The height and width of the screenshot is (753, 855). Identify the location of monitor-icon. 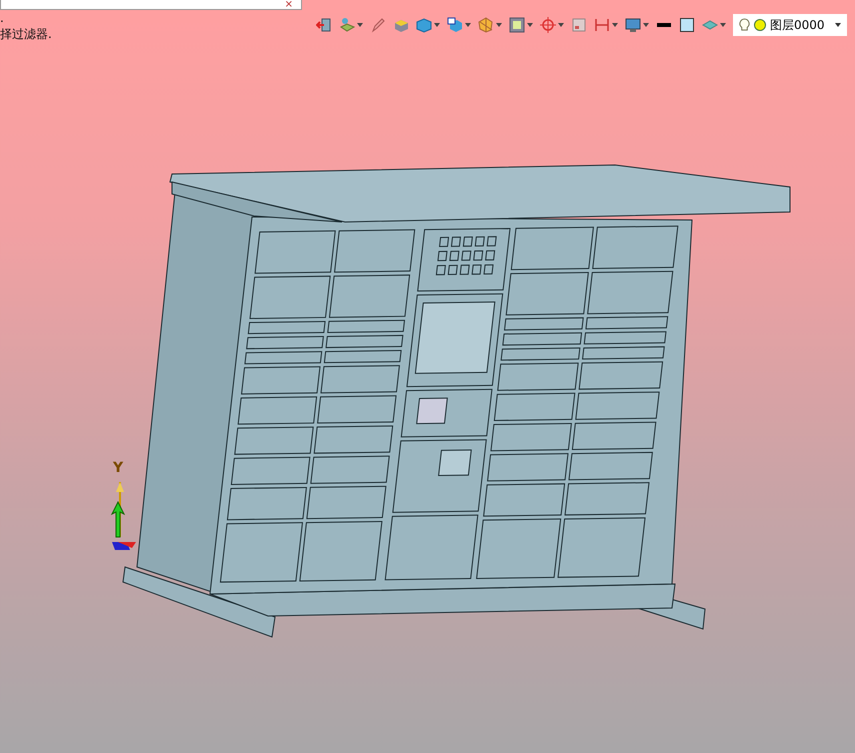
(633, 25).